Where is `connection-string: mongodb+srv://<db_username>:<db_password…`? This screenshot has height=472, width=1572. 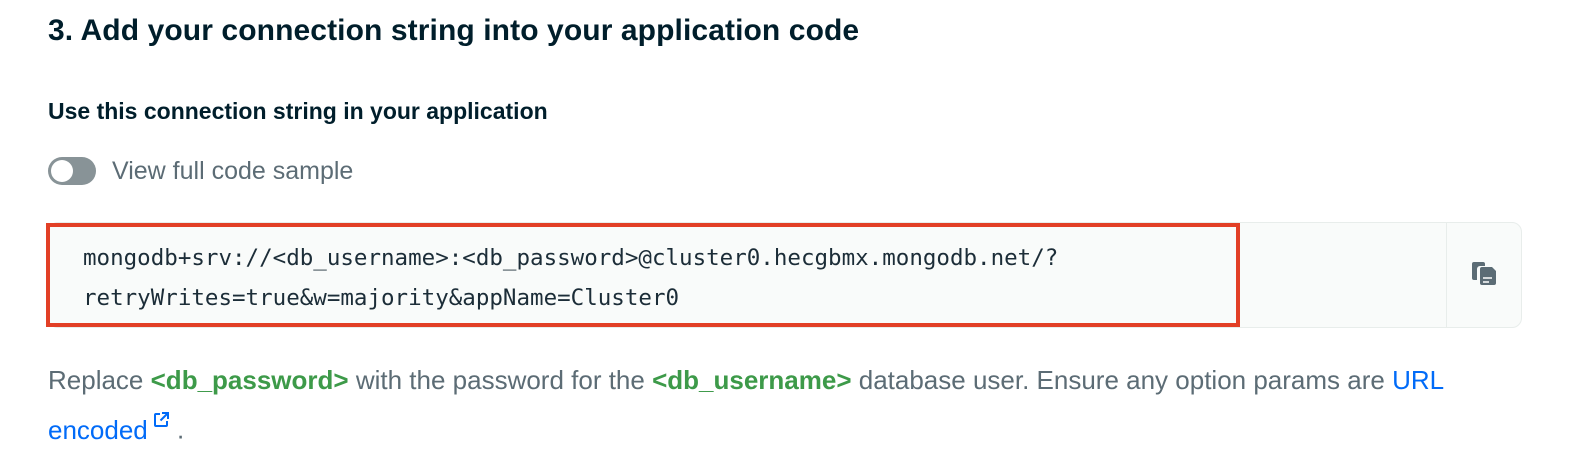
connection-string: mongodb+srv://<db_username>:<db_password… is located at coordinates (570, 278).